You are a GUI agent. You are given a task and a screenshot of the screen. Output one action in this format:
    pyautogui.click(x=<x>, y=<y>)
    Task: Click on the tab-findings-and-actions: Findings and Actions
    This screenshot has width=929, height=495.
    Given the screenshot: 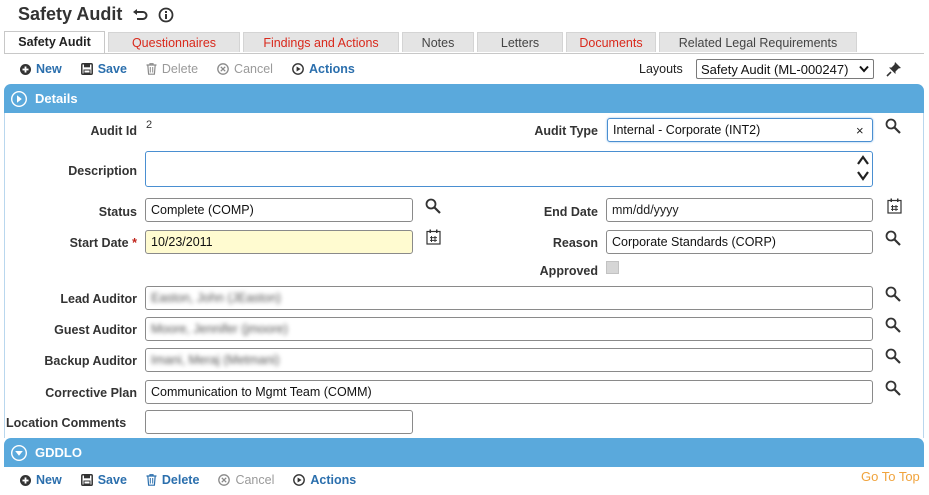 What is the action you would take?
    pyautogui.click(x=321, y=42)
    